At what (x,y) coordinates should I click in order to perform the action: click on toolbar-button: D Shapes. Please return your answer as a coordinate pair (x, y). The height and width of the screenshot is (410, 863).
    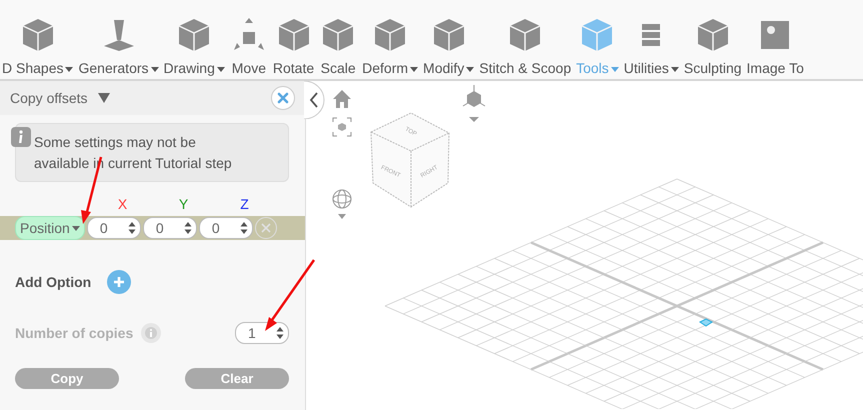
    Looking at the image, I should click on (38, 46).